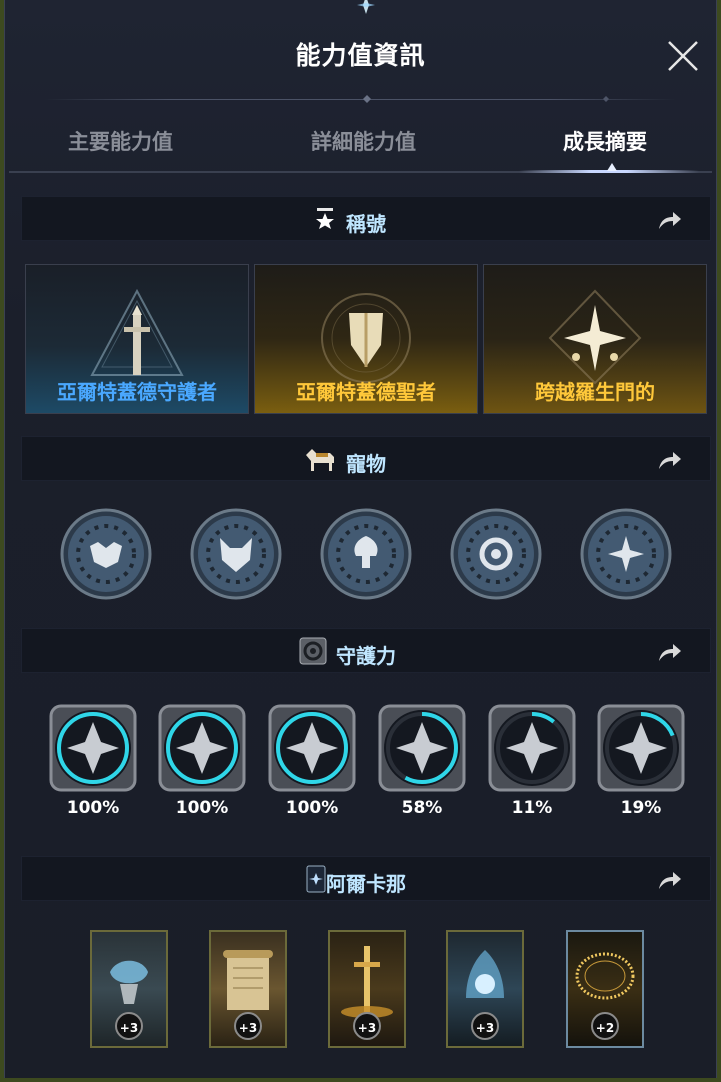  Describe the element at coordinates (485, 989) in the screenshot. I see `arcana-card-4: +3` at that location.